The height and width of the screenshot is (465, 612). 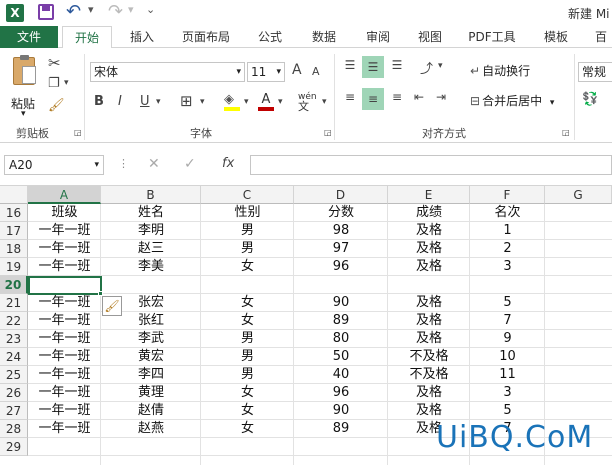 What do you see at coordinates (297, 70) in the screenshot?
I see `grow-font-icon: A` at bounding box center [297, 70].